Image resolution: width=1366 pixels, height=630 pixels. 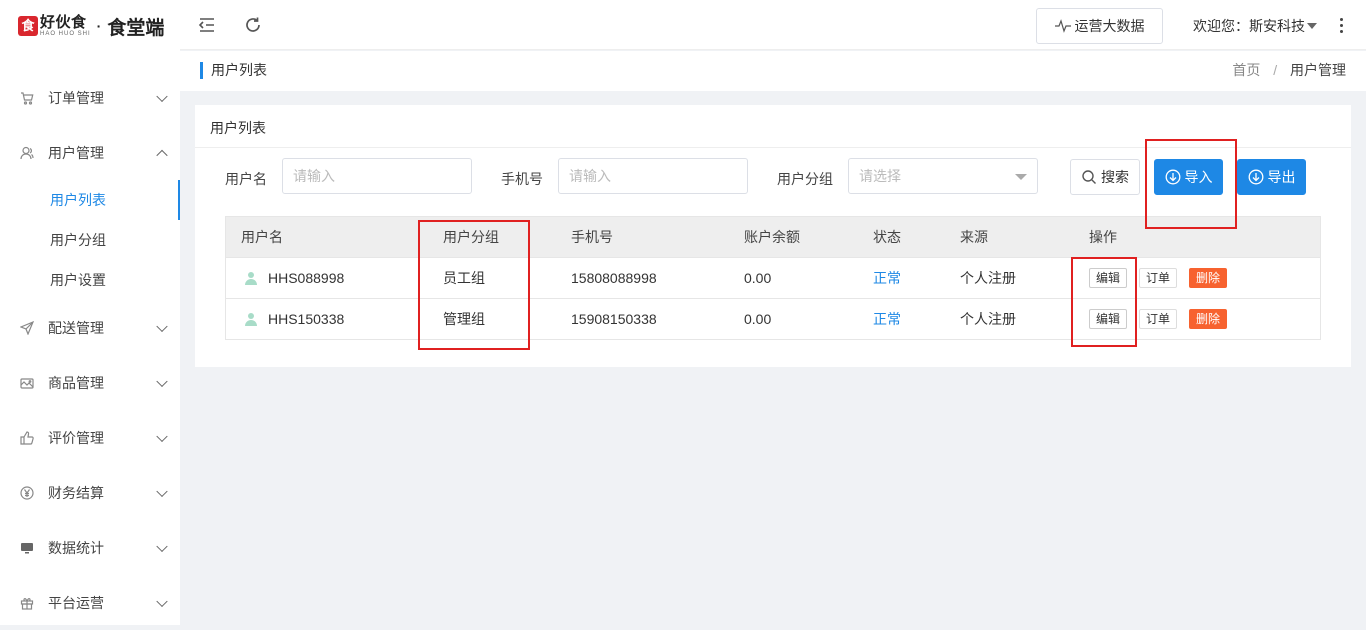 I want to click on sidebar-item-label: 订单管理, so click(x=76, y=97).